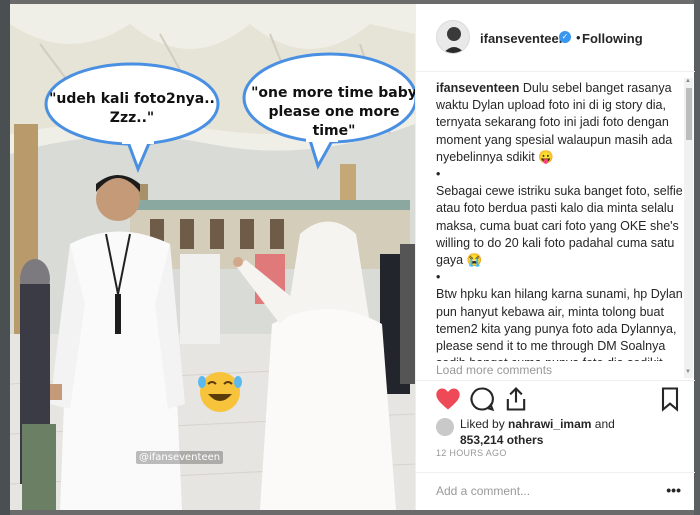 The width and height of the screenshot is (700, 515). Describe the element at coordinates (555, 398) in the screenshot. I see `action-bar` at that location.